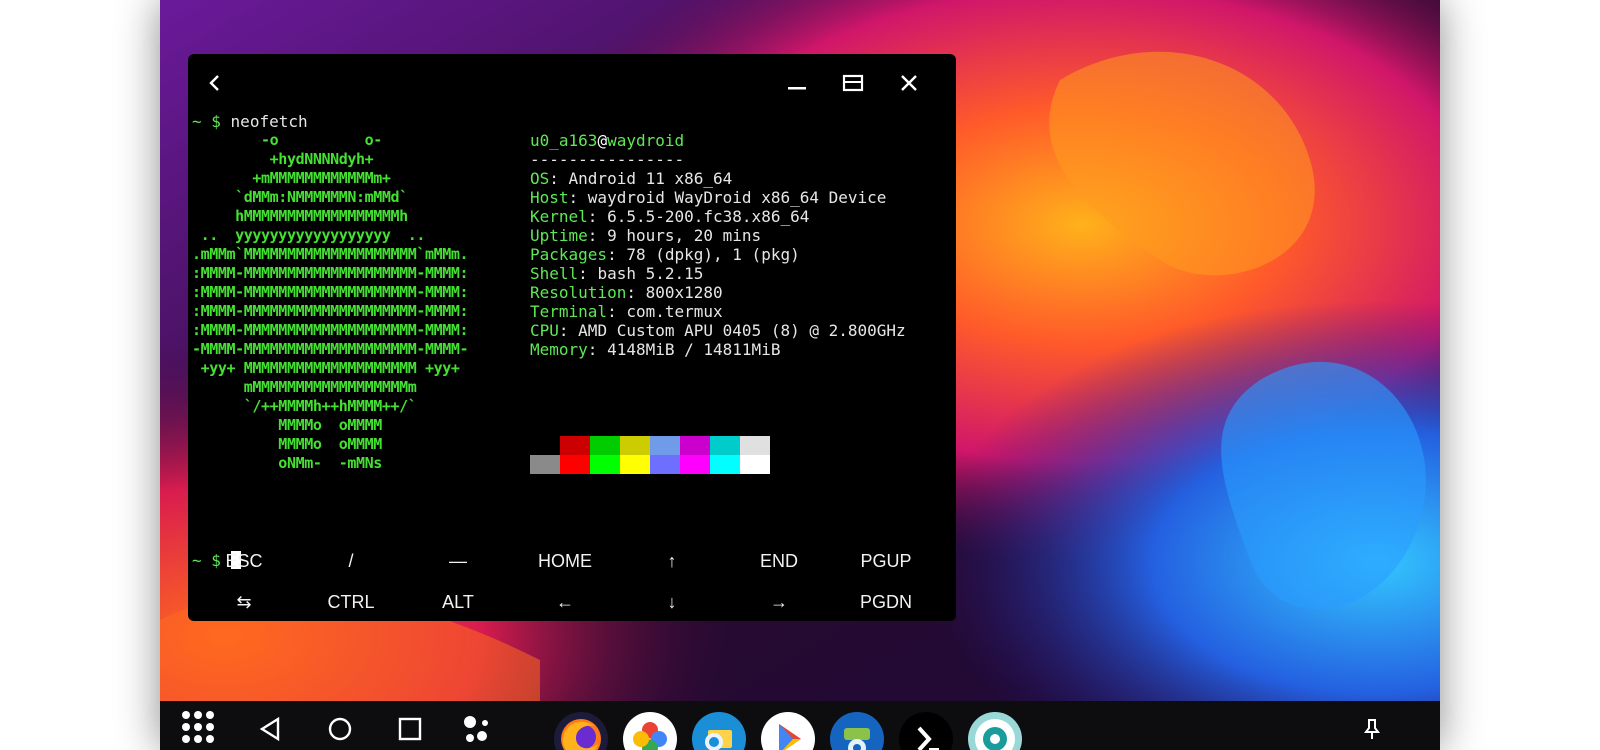 The image size is (1600, 750). Describe the element at coordinates (270, 728) in the screenshot. I see `back-icon` at that location.